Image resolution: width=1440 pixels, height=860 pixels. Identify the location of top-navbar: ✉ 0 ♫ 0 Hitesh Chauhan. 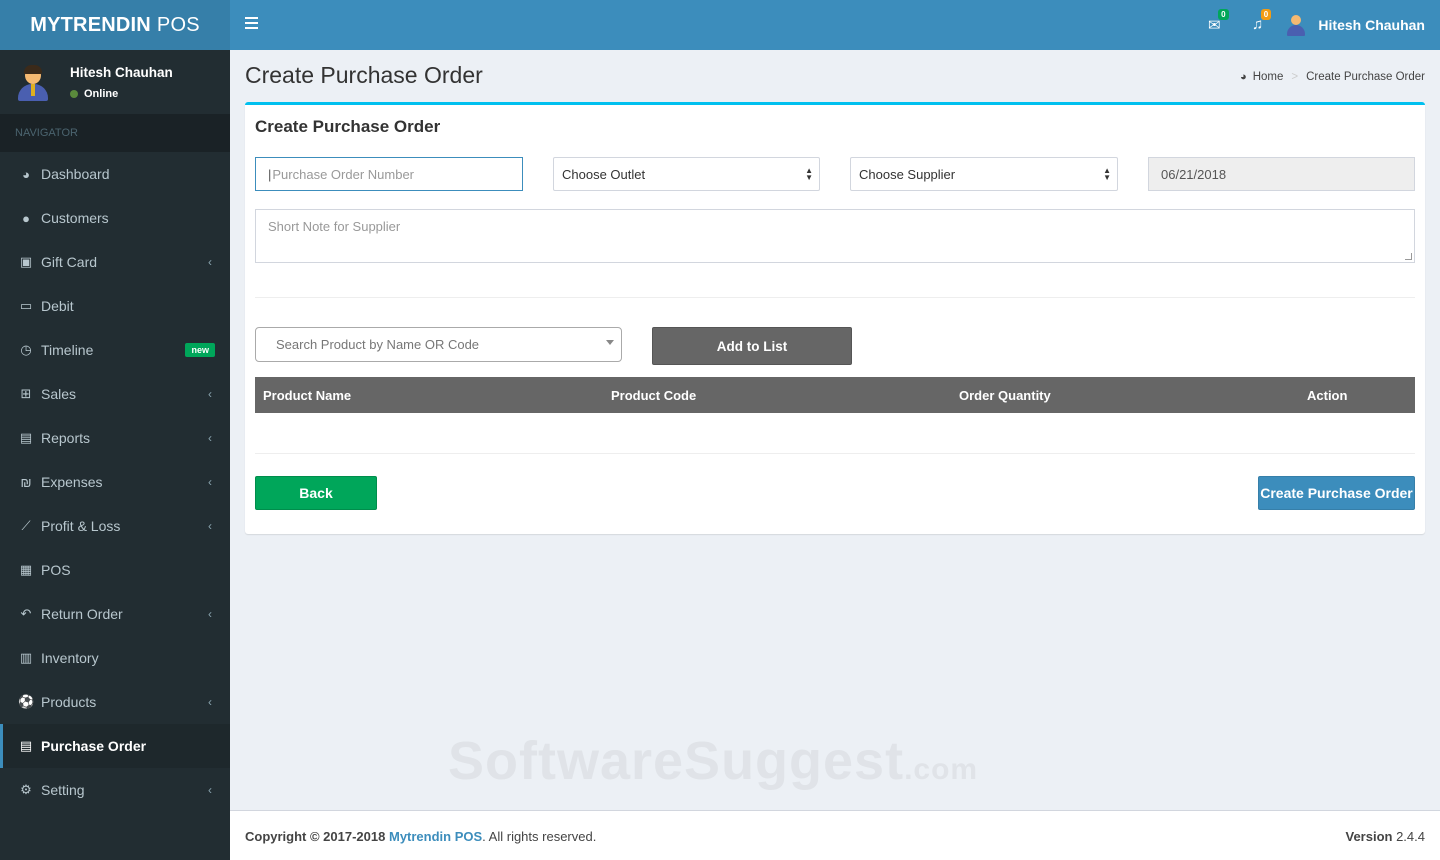
(835, 25).